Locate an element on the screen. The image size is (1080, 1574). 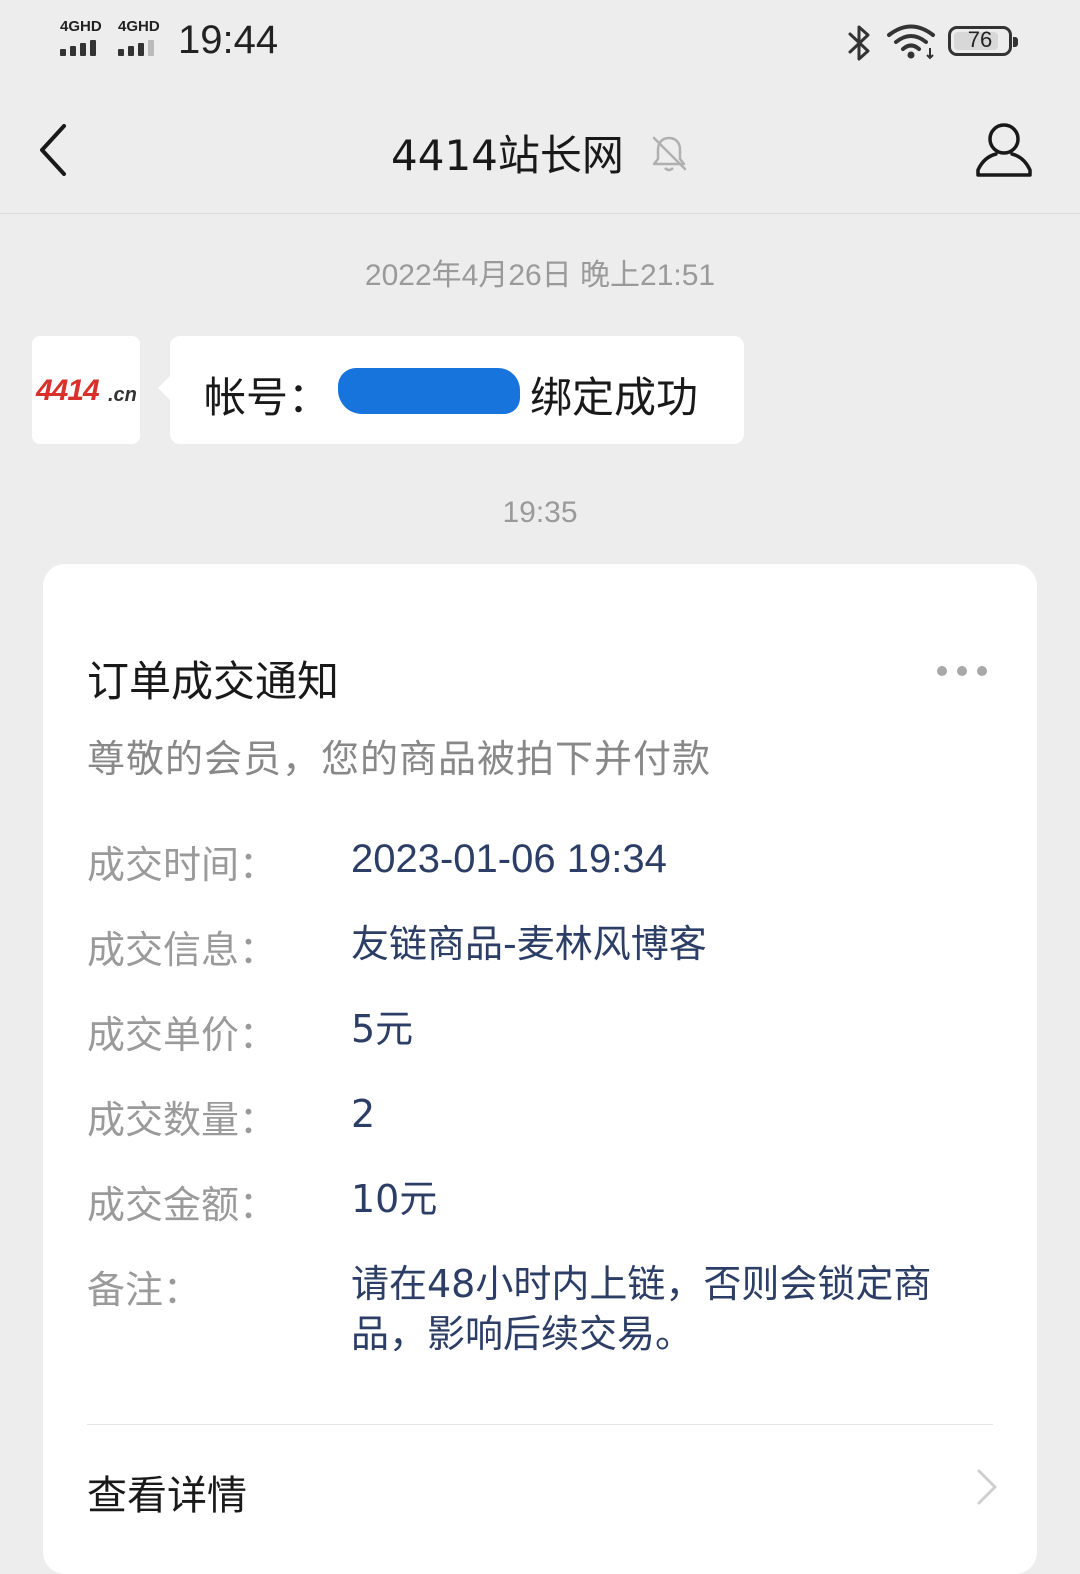
message-timestamp: 2022年4月26日 晚上21:51 is located at coordinates (540, 275).